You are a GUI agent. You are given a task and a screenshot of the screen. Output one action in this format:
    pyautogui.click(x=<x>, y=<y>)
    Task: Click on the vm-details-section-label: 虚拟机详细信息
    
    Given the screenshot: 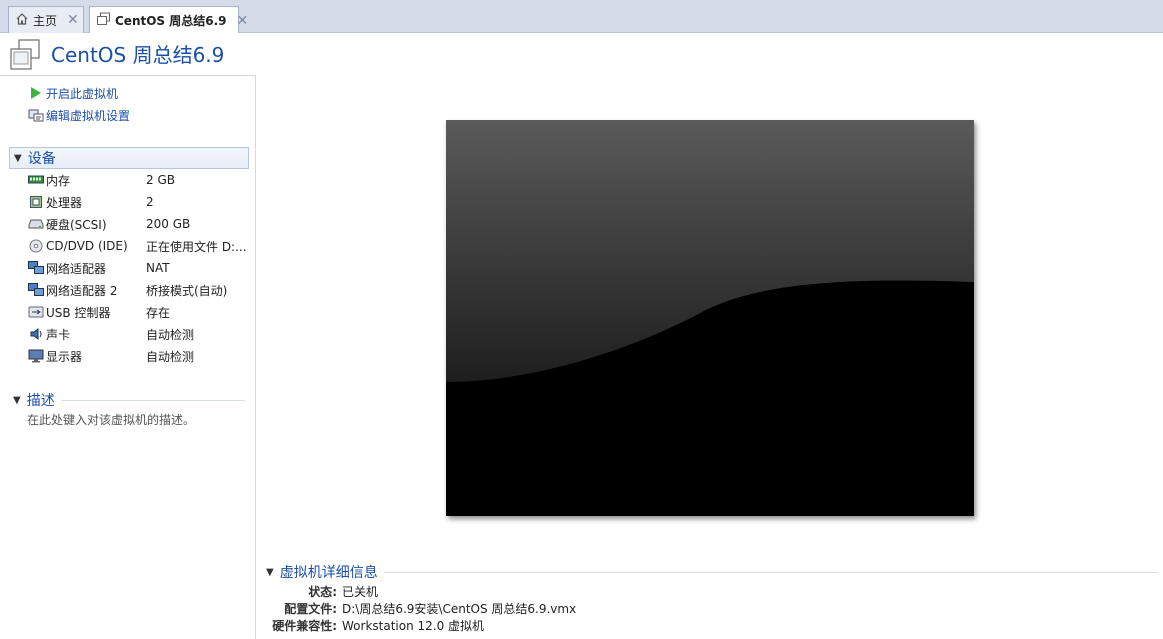 What is the action you would take?
    pyautogui.click(x=328, y=573)
    